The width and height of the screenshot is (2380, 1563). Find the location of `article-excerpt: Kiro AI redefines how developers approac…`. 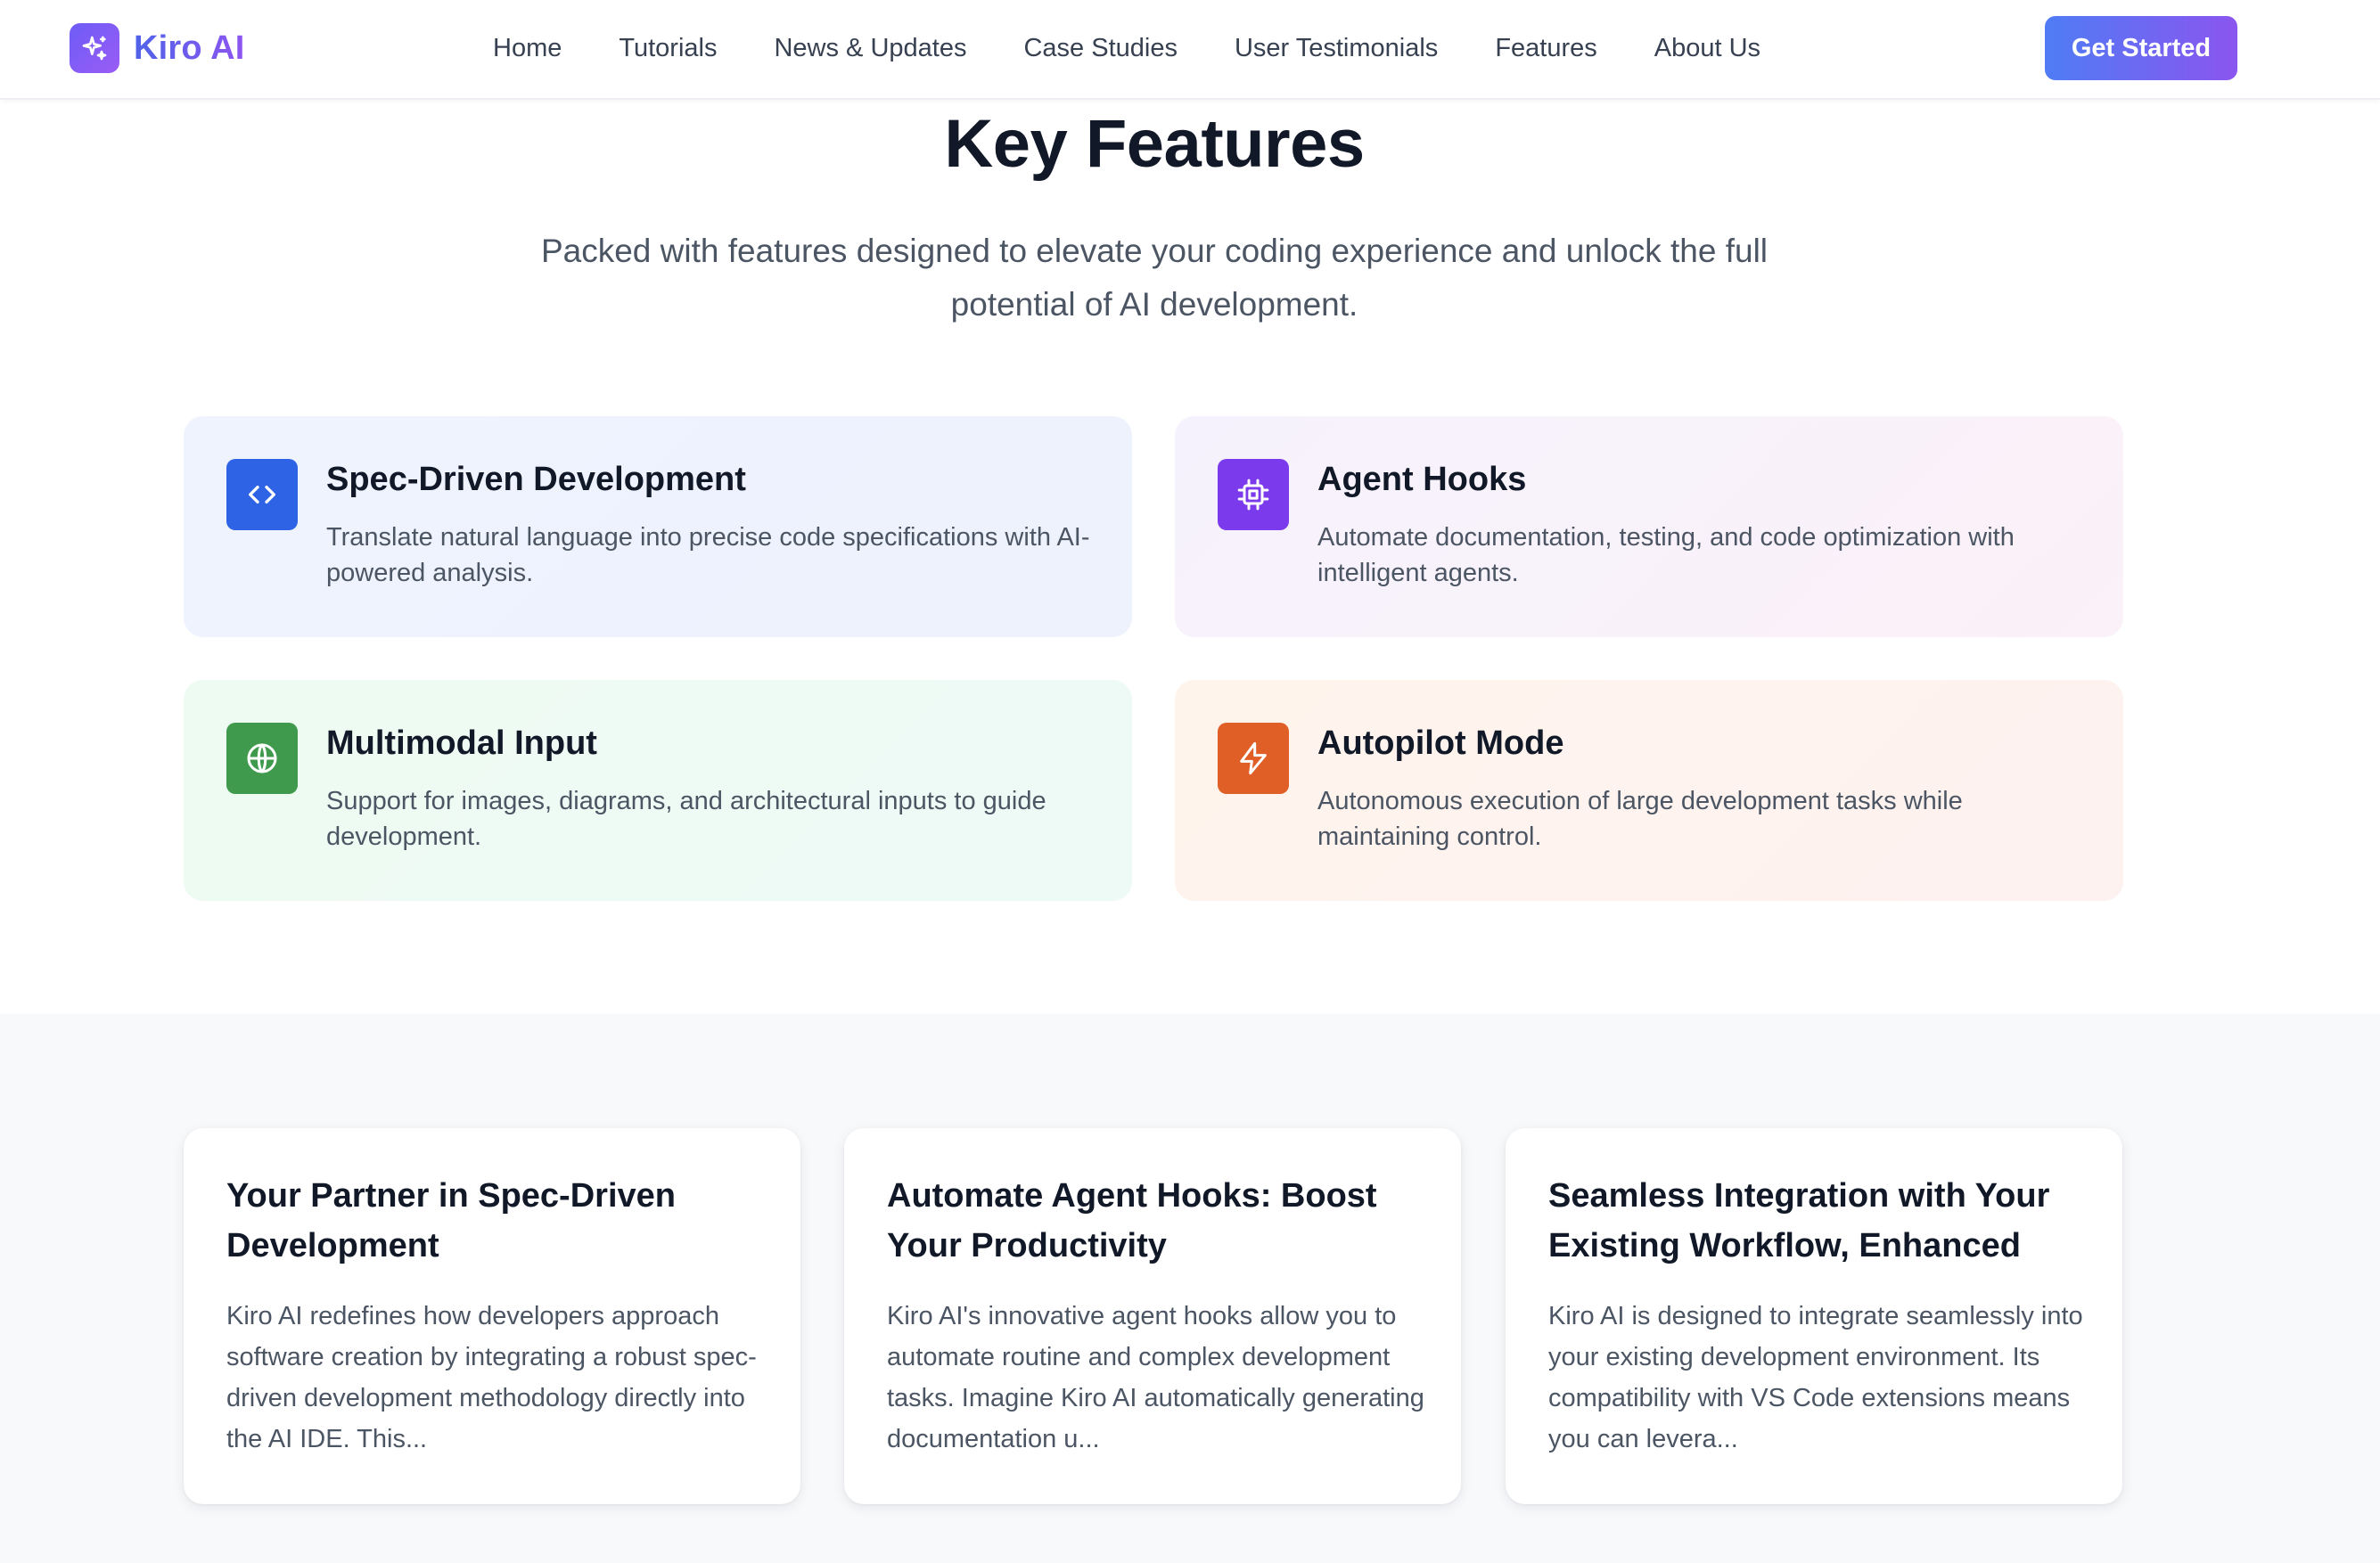

article-excerpt: Kiro AI redefines how developers approac… is located at coordinates (491, 1377).